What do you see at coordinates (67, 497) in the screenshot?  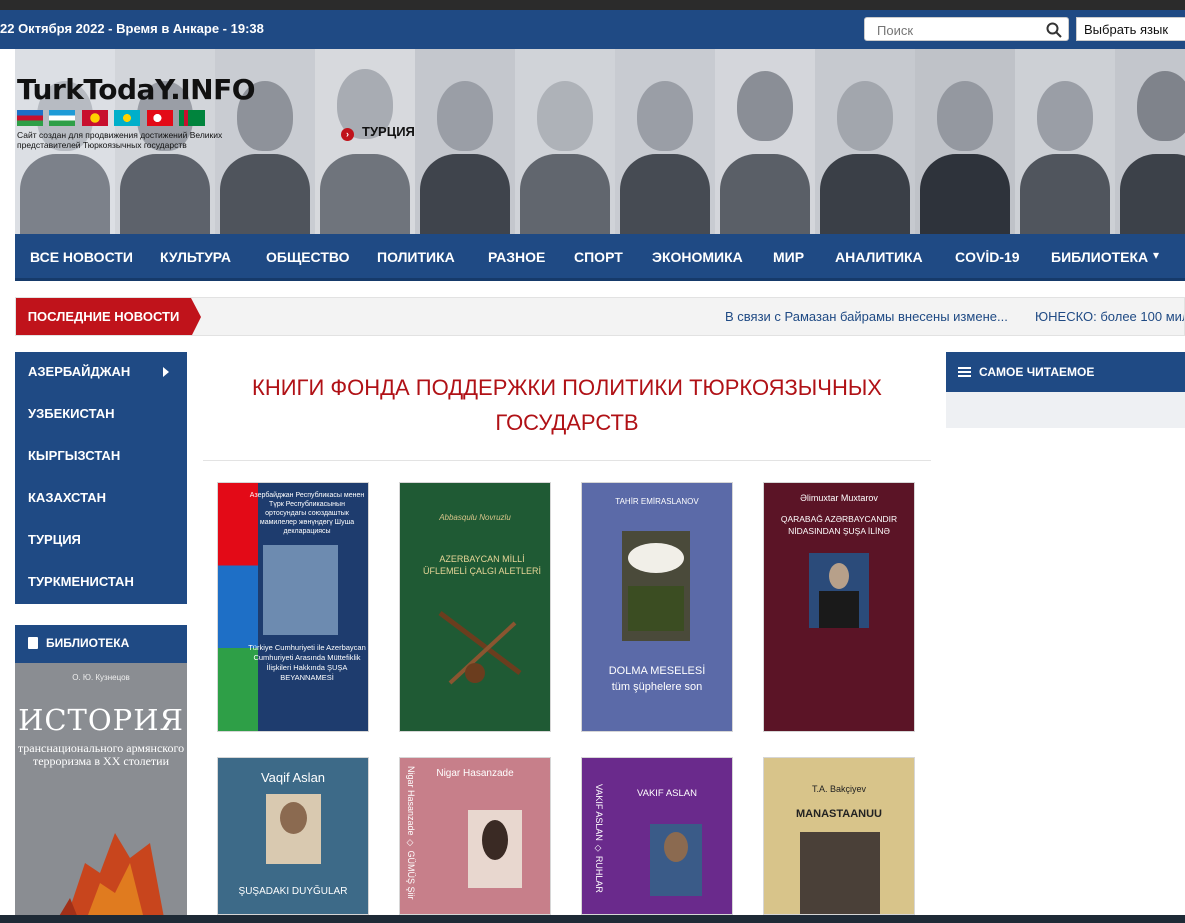 I see `country-item-label: КАЗАХСТАН` at bounding box center [67, 497].